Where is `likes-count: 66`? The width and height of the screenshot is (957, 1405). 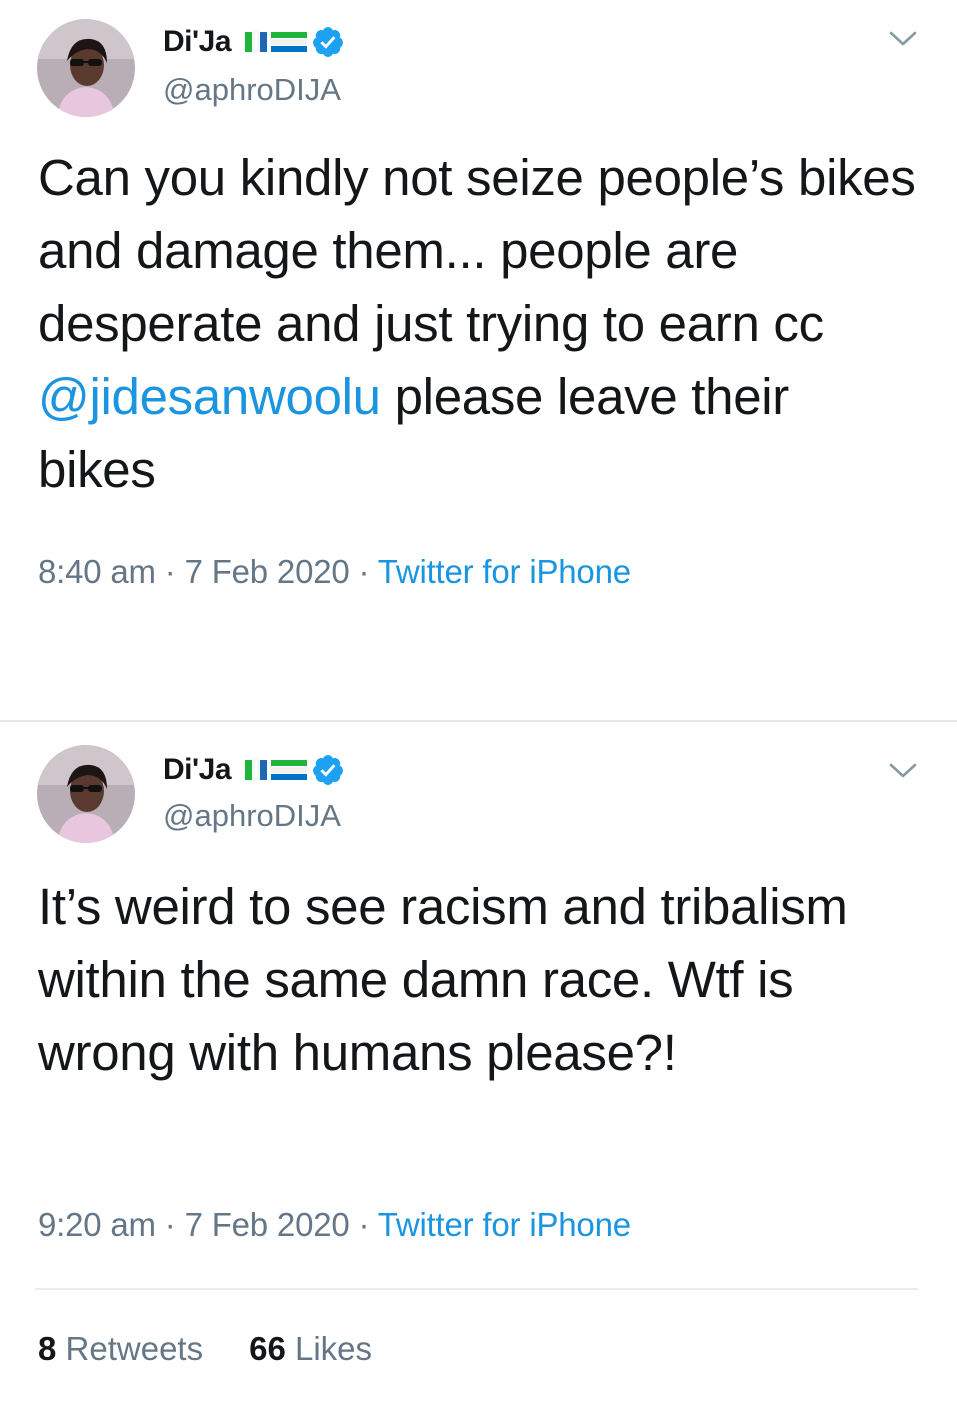
likes-count: 66 is located at coordinates (267, 1348).